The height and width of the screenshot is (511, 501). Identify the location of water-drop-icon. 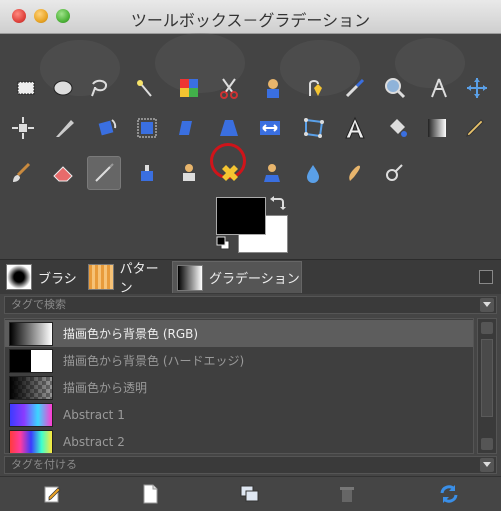
(313, 174).